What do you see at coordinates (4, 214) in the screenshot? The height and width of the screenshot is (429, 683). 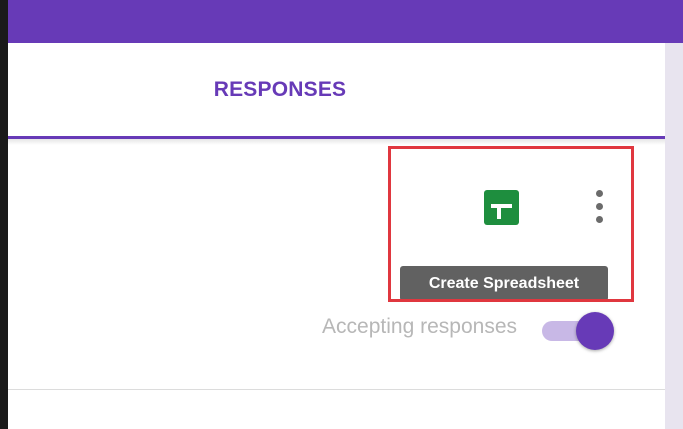 I see `window-edge` at bounding box center [4, 214].